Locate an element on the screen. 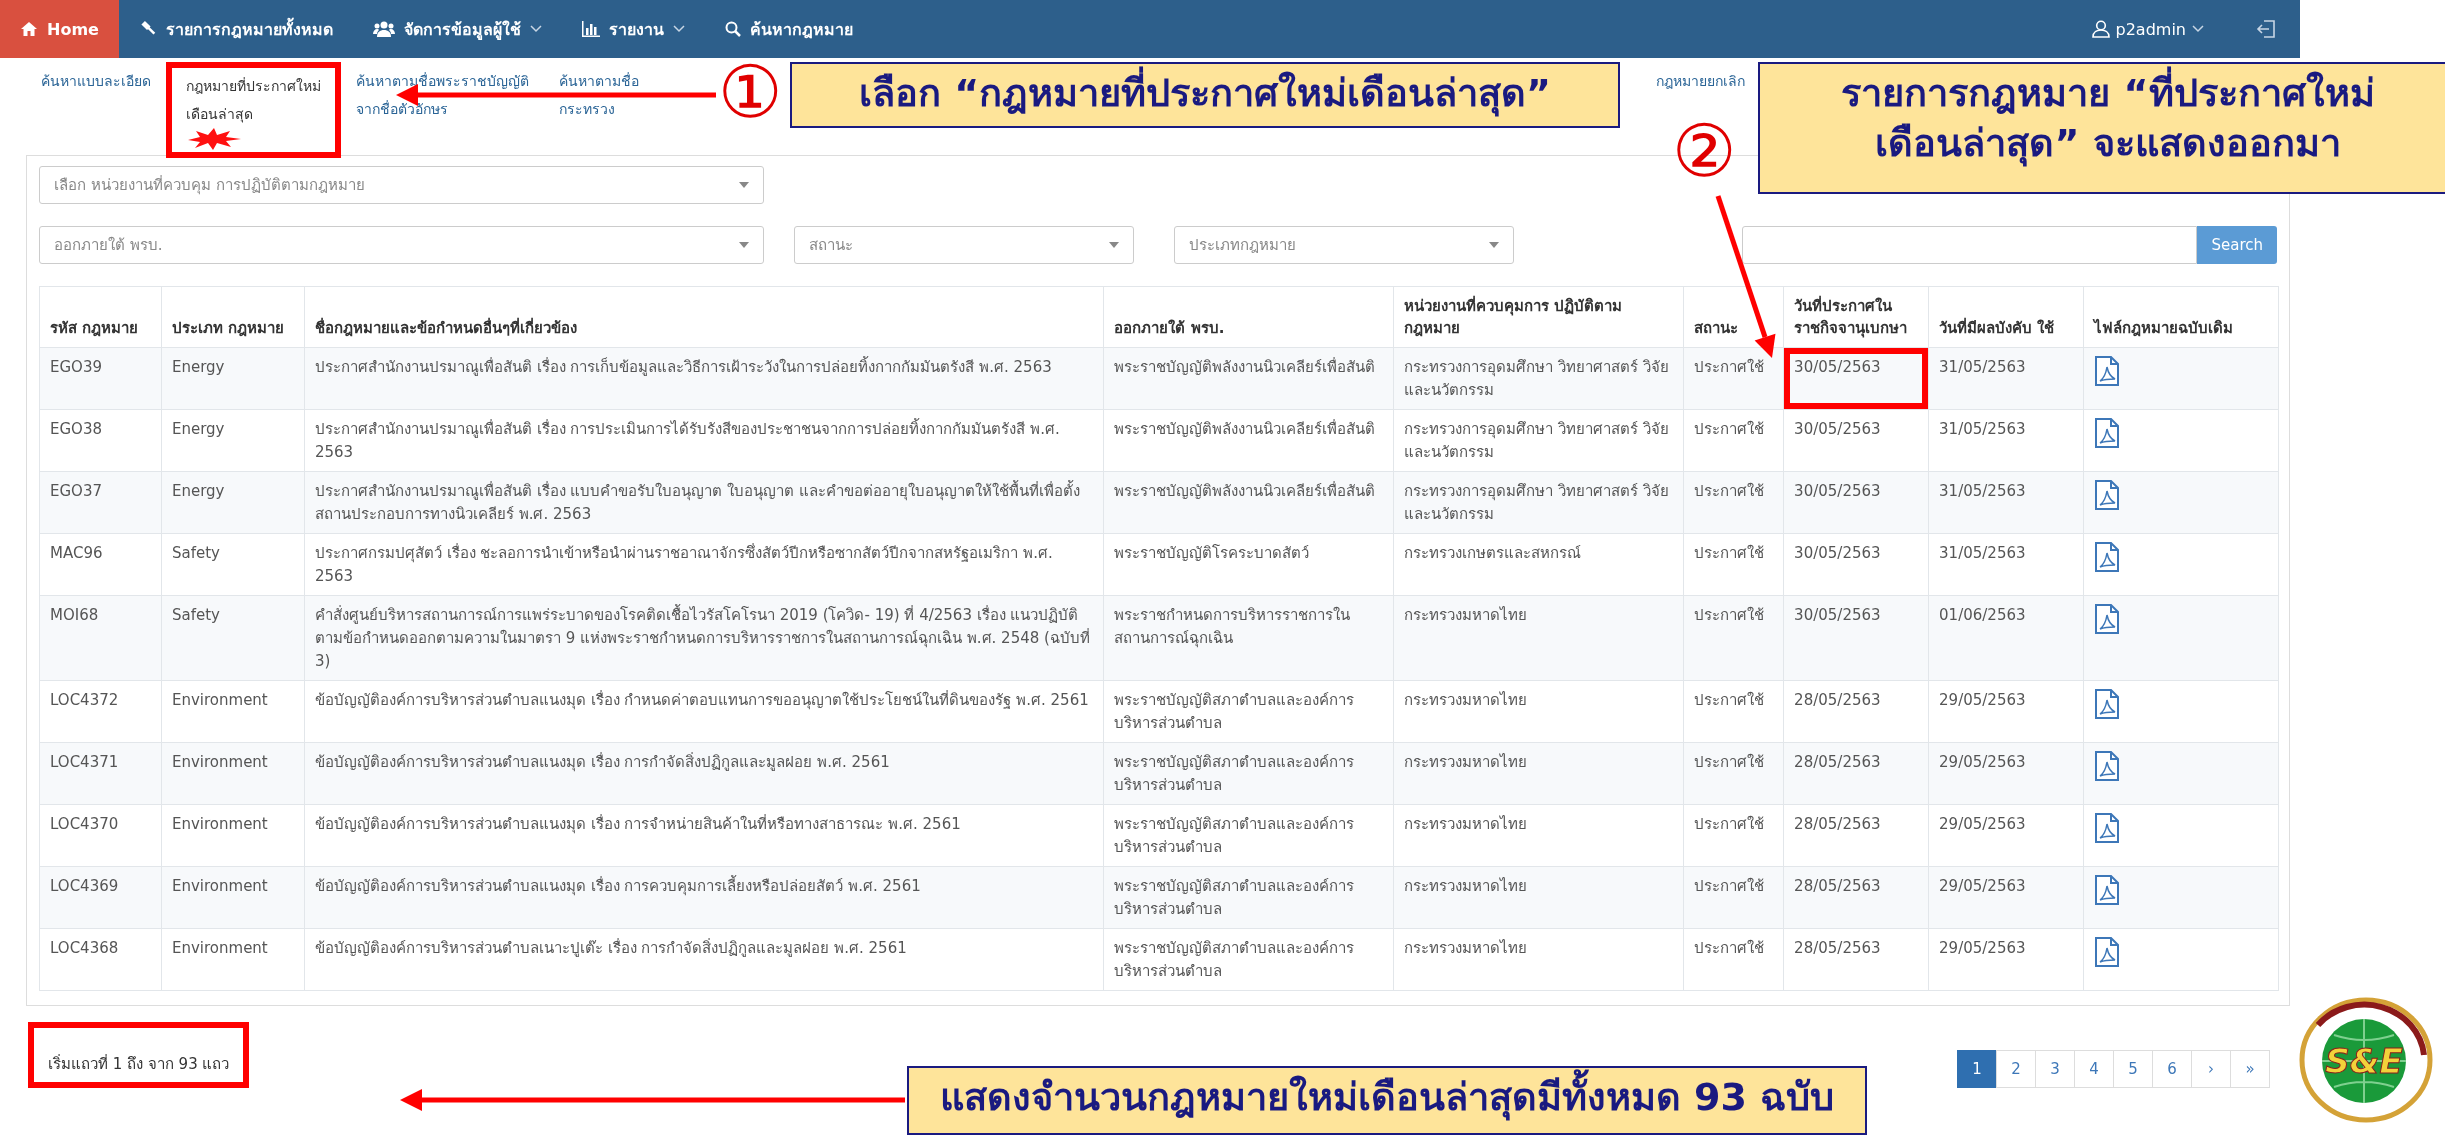 This screenshot has height=1135, width=2445. page-button: 5 is located at coordinates (2133, 1069).